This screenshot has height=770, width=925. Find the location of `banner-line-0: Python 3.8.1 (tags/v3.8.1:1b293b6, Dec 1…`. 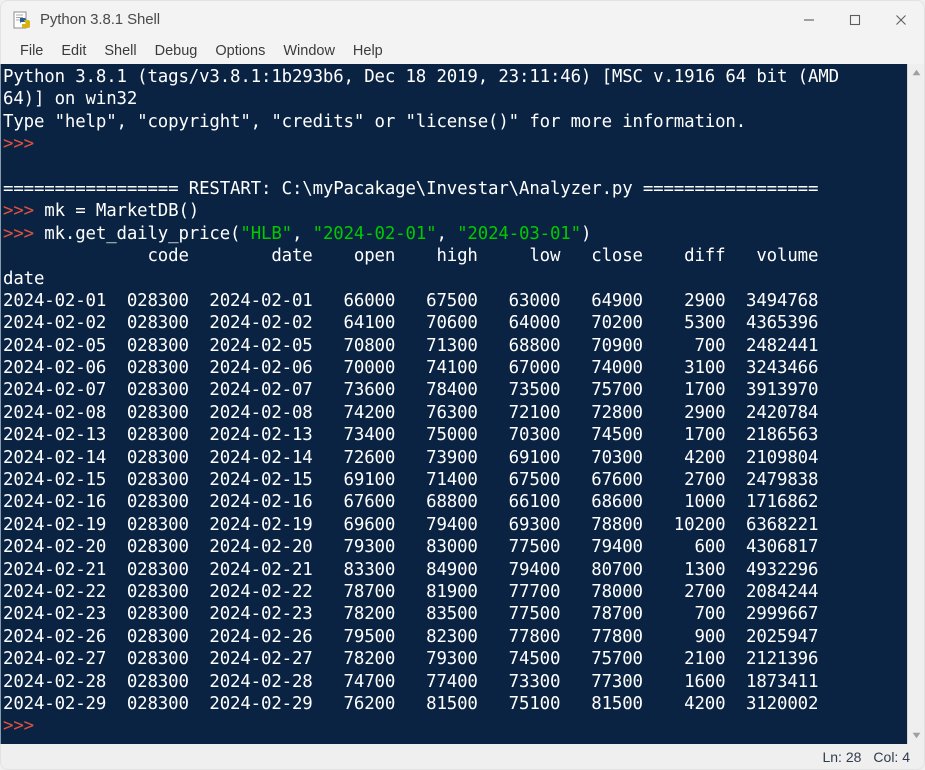

banner-line-0: Python 3.8.1 (tags/v3.8.1:1b293b6, Dec 1… is located at coordinates (421, 77).